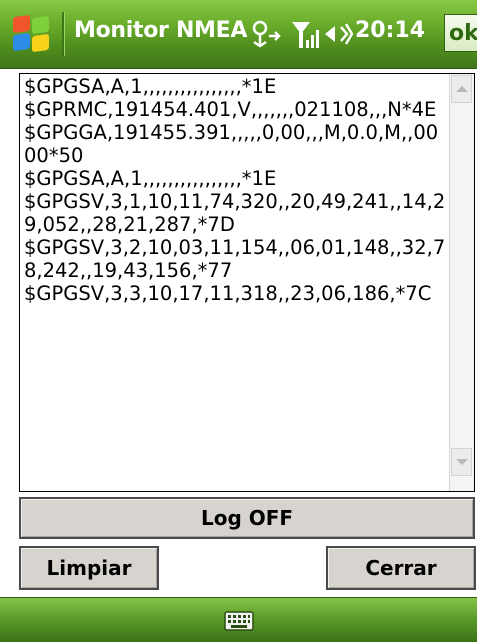 The height and width of the screenshot is (642, 477). I want to click on windows-start-icon, so click(31, 33).